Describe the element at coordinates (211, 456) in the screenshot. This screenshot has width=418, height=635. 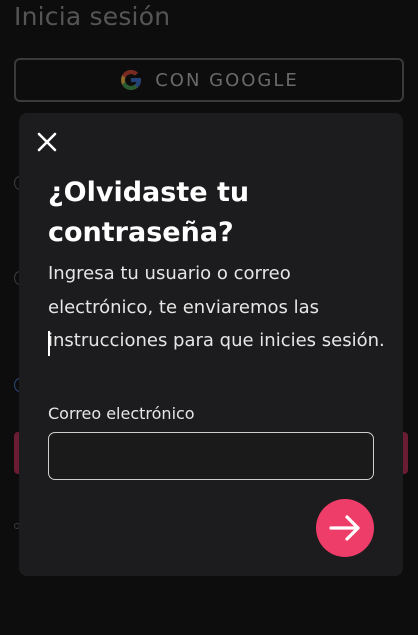
I see `email-field` at that location.